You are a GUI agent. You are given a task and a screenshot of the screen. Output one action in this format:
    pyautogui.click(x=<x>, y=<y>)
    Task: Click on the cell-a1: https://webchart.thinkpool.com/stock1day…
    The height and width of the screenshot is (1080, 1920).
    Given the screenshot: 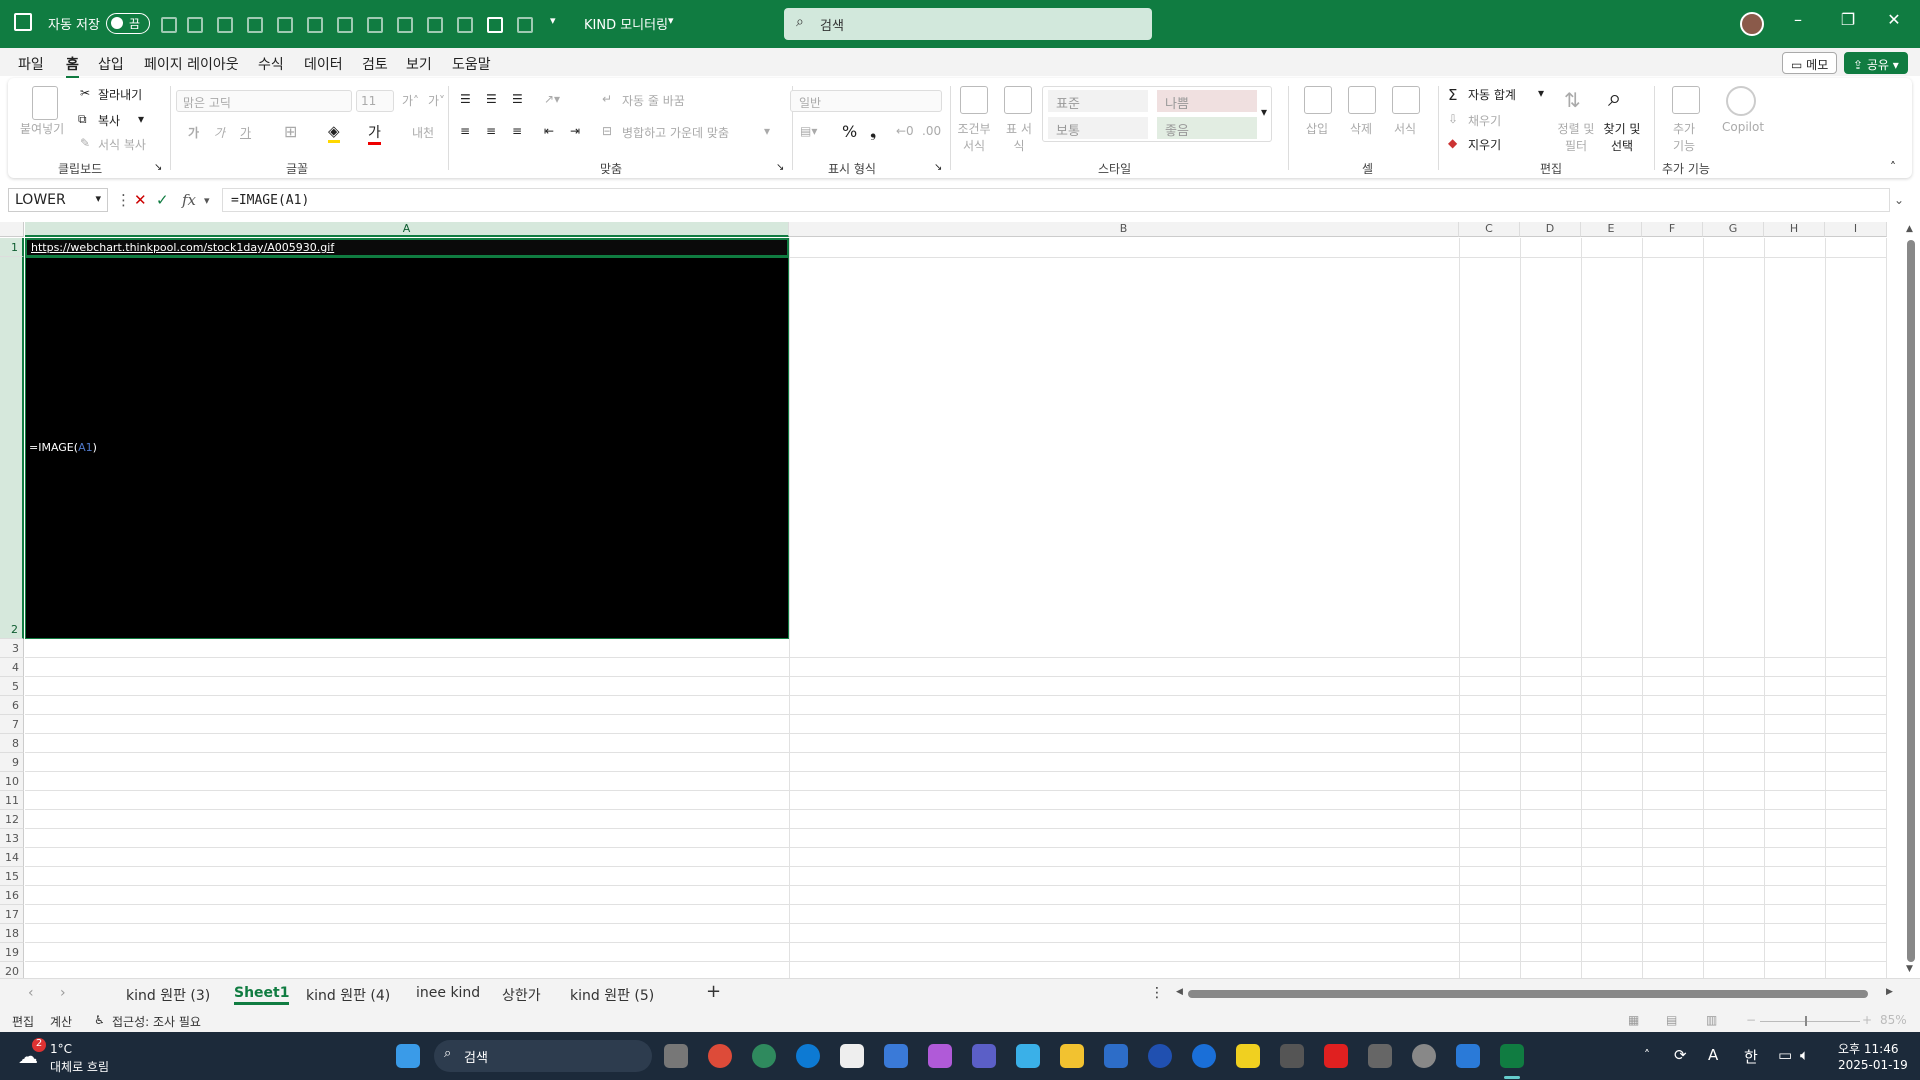 What is the action you would take?
    pyautogui.click(x=407, y=247)
    